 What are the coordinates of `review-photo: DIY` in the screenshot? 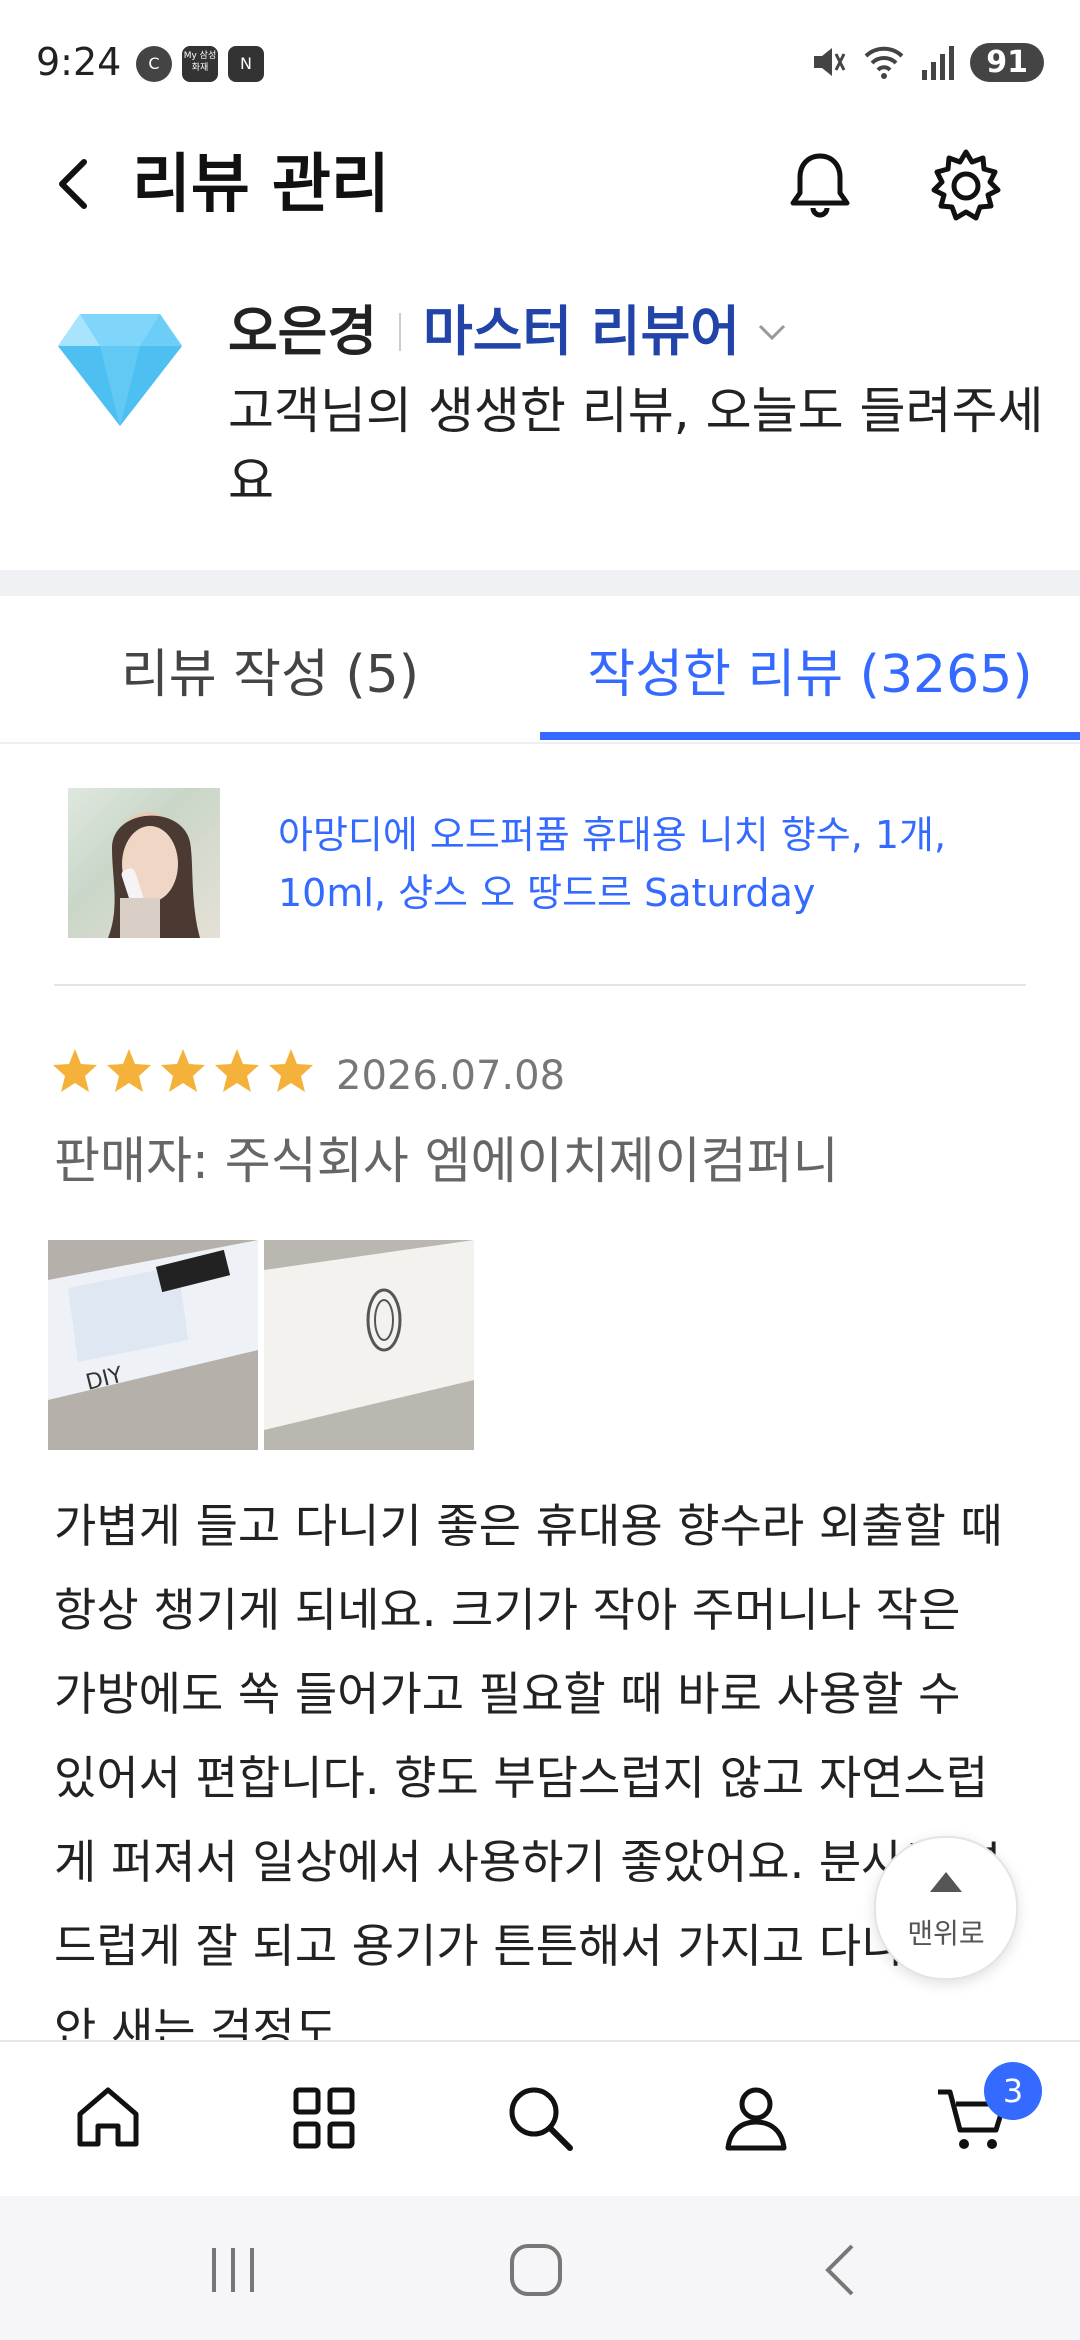 It's located at (153, 1345).